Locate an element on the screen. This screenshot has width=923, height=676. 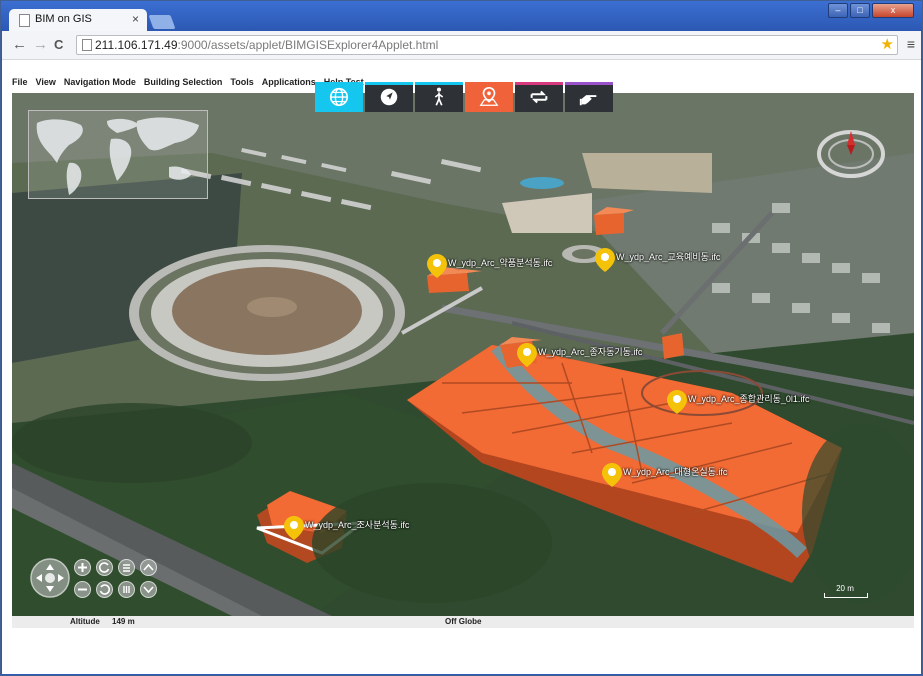
tilt-down-icon is located at coordinates (126, 589).